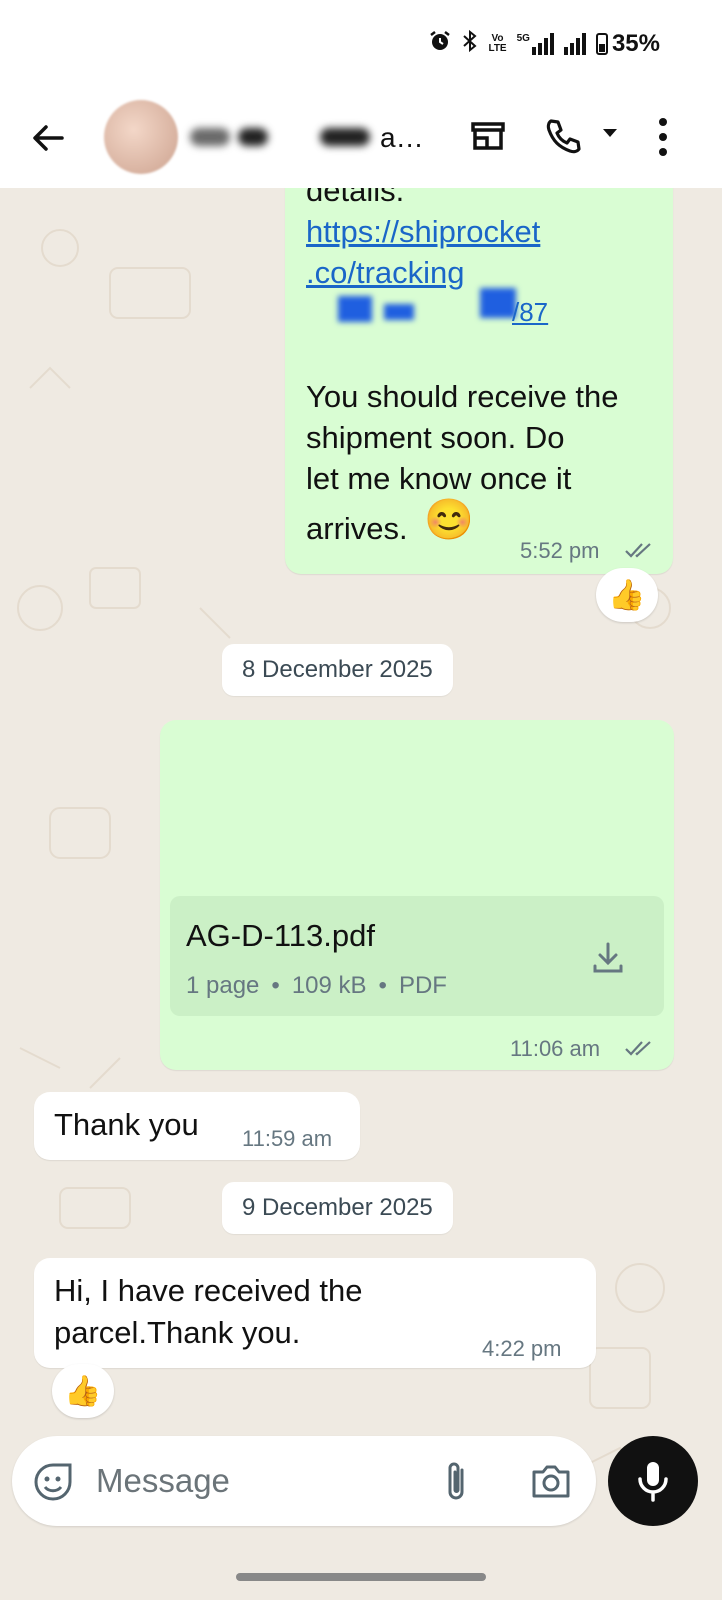 The height and width of the screenshot is (1600, 722). What do you see at coordinates (355, 198) in the screenshot?
I see `message-text: details.` at bounding box center [355, 198].